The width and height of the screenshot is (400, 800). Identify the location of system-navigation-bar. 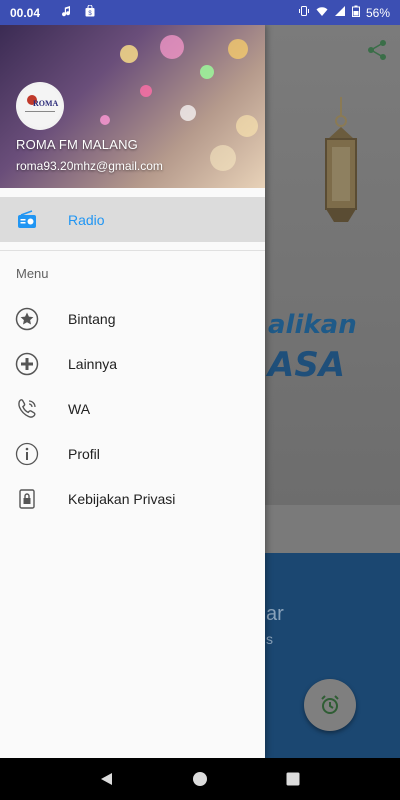
(200, 779).